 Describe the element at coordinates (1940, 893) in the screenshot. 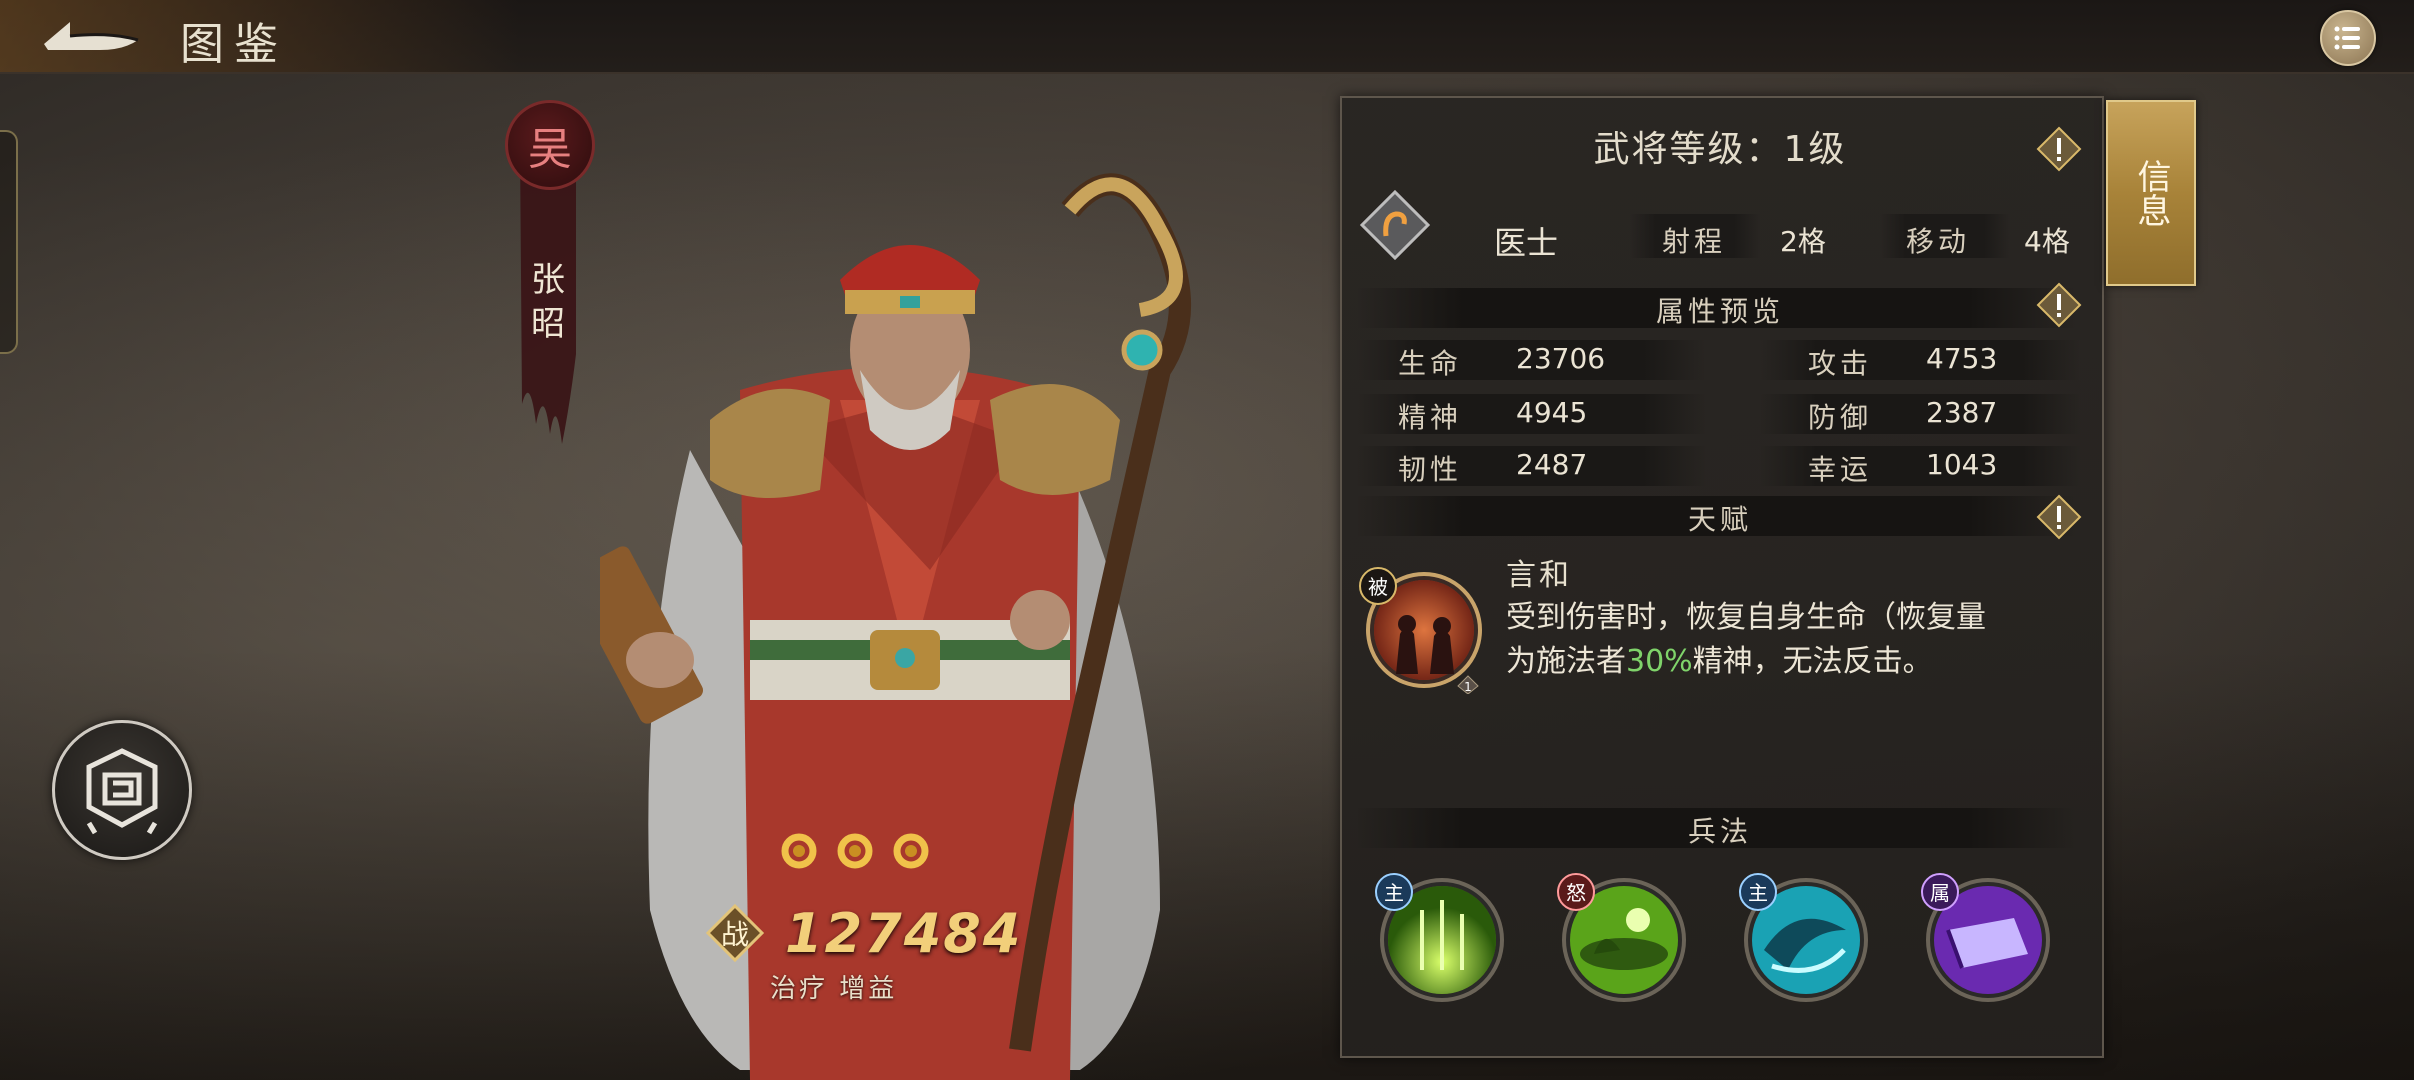

I see `skill-badge: 属` at that location.